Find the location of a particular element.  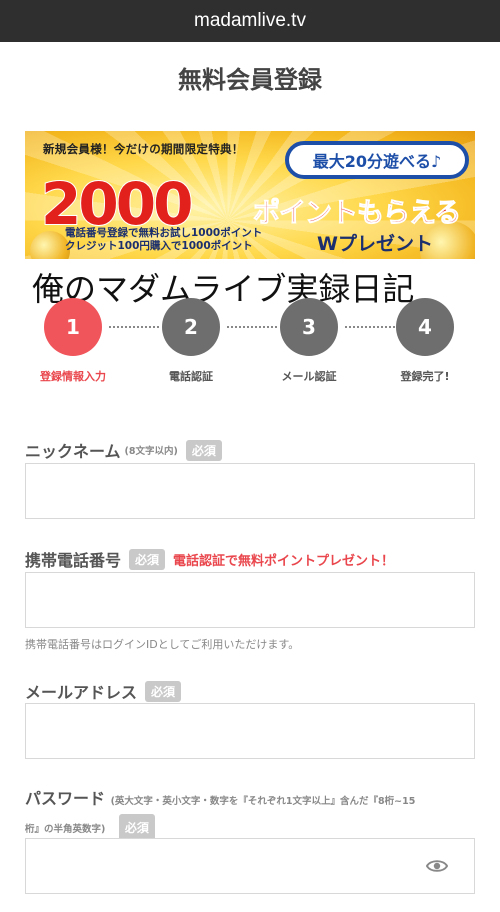

password-label-text: パスワード is located at coordinates (65, 798).